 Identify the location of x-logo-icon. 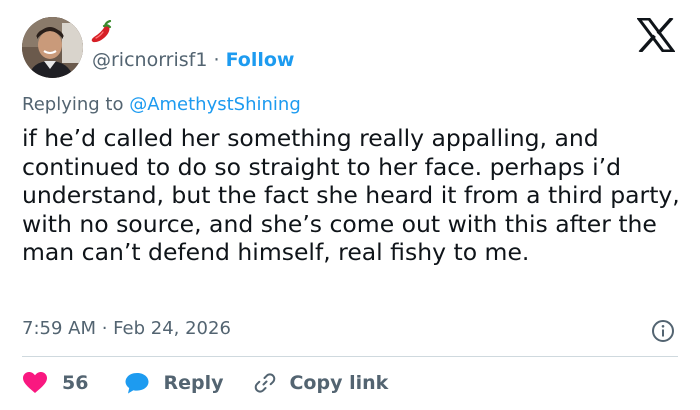
(656, 35).